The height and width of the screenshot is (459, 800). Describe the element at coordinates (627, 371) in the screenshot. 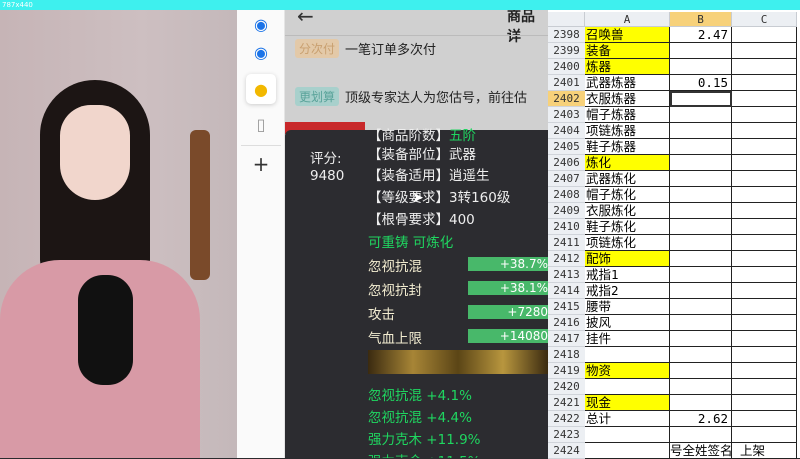

I see `cell-a: 物资` at that location.